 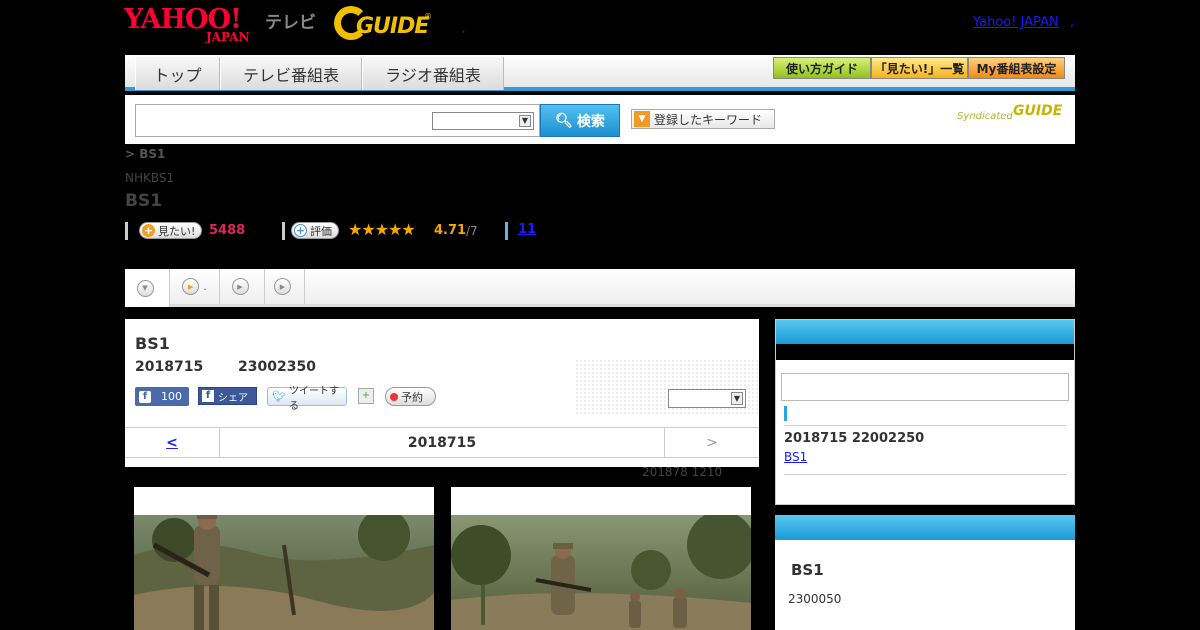 I want to click on sidebar-panel-info: BS1 2300050, so click(x=925, y=572).